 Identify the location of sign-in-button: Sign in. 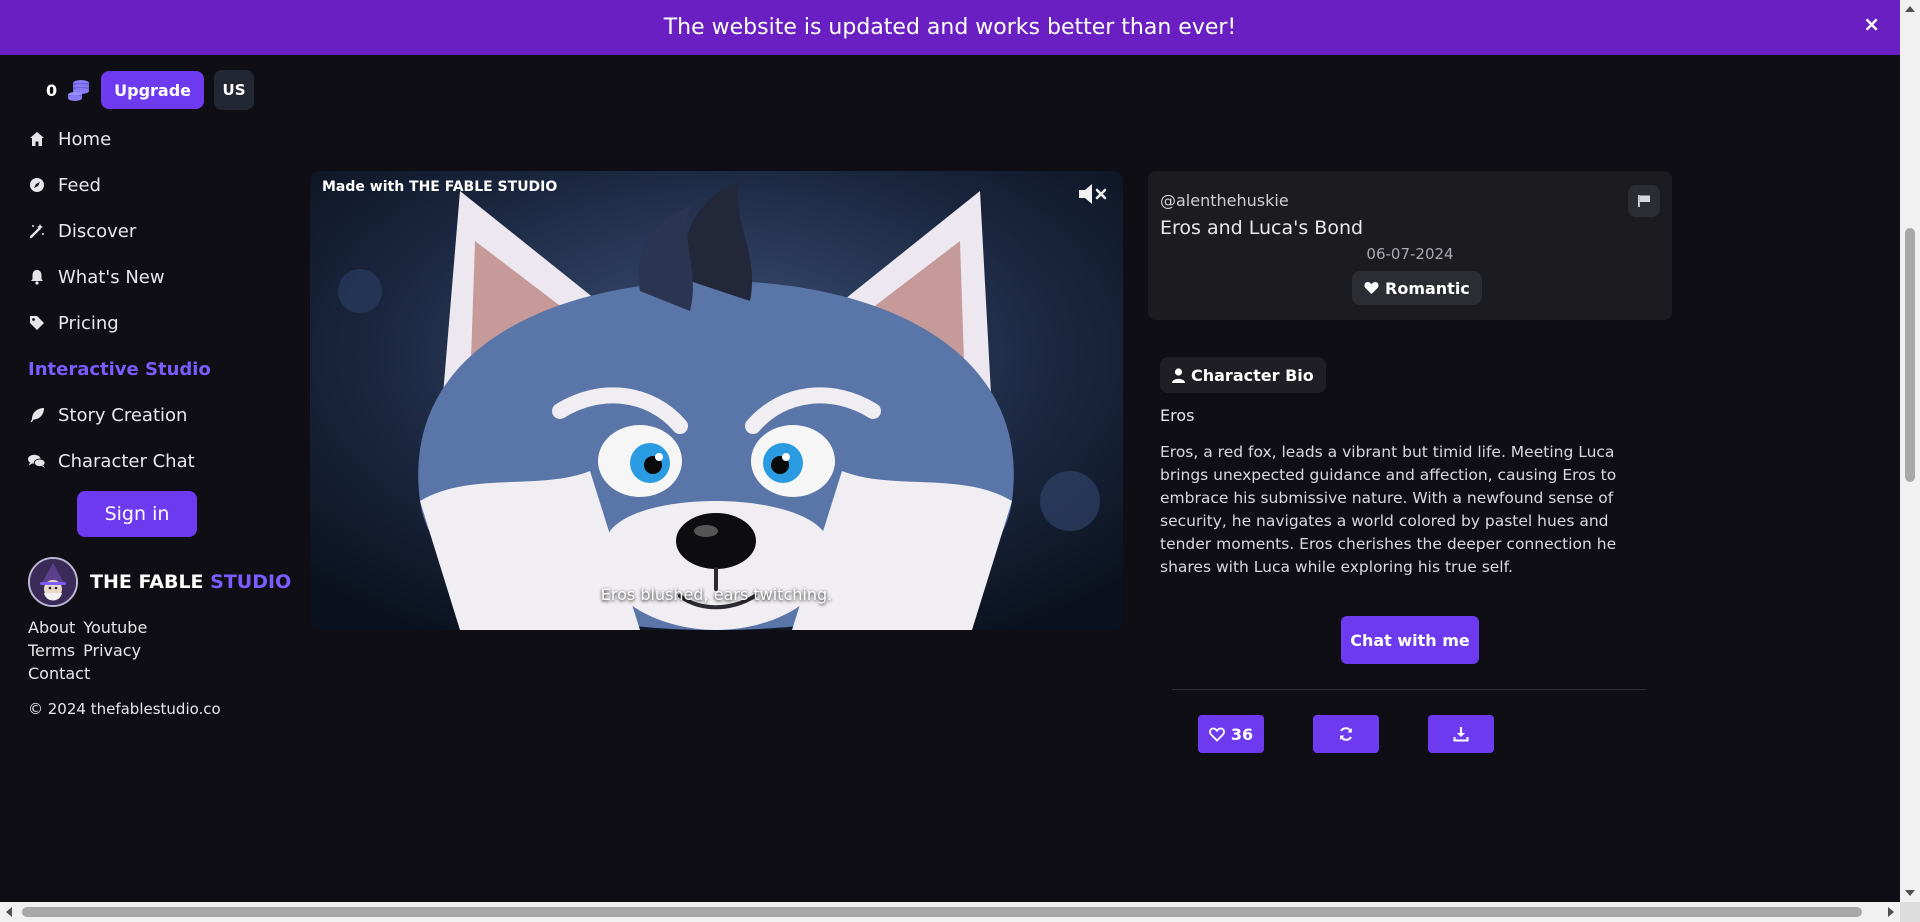
(137, 514).